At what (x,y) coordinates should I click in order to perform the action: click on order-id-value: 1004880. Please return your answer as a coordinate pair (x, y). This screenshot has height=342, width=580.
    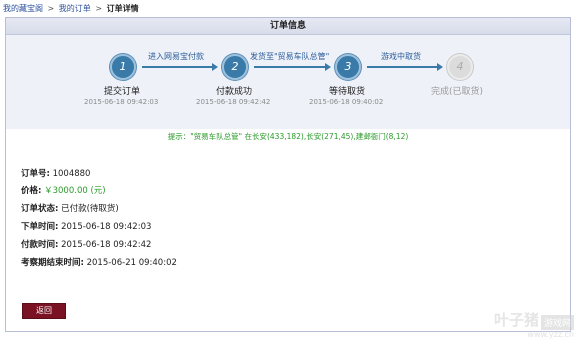
    Looking at the image, I should click on (71, 174).